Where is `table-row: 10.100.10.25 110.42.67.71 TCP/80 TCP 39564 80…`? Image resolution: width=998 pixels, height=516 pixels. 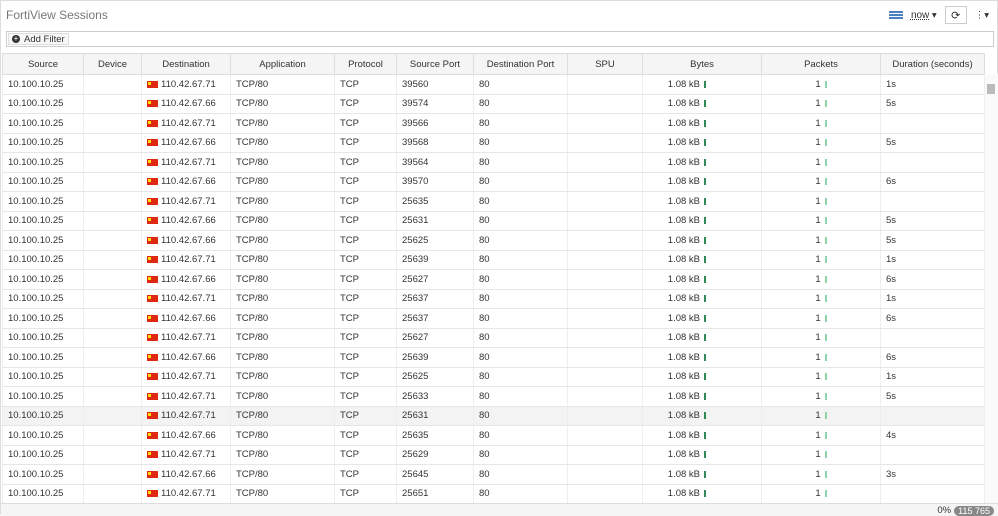 table-row: 10.100.10.25 110.42.67.71 TCP/80 TCP 39564 80… is located at coordinates (493, 162).